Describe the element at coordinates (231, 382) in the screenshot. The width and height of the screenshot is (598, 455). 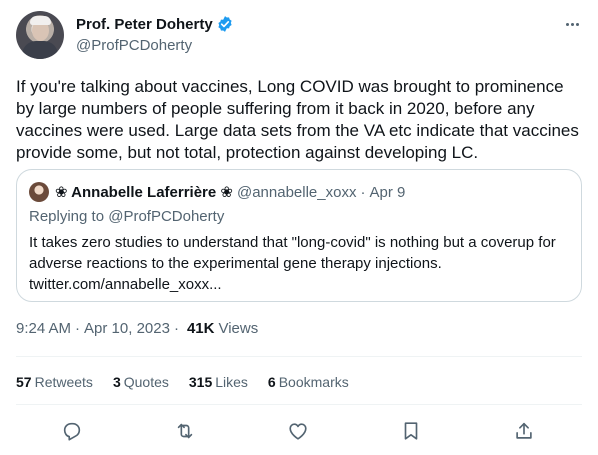
I see `likes-label: Likes` at that location.